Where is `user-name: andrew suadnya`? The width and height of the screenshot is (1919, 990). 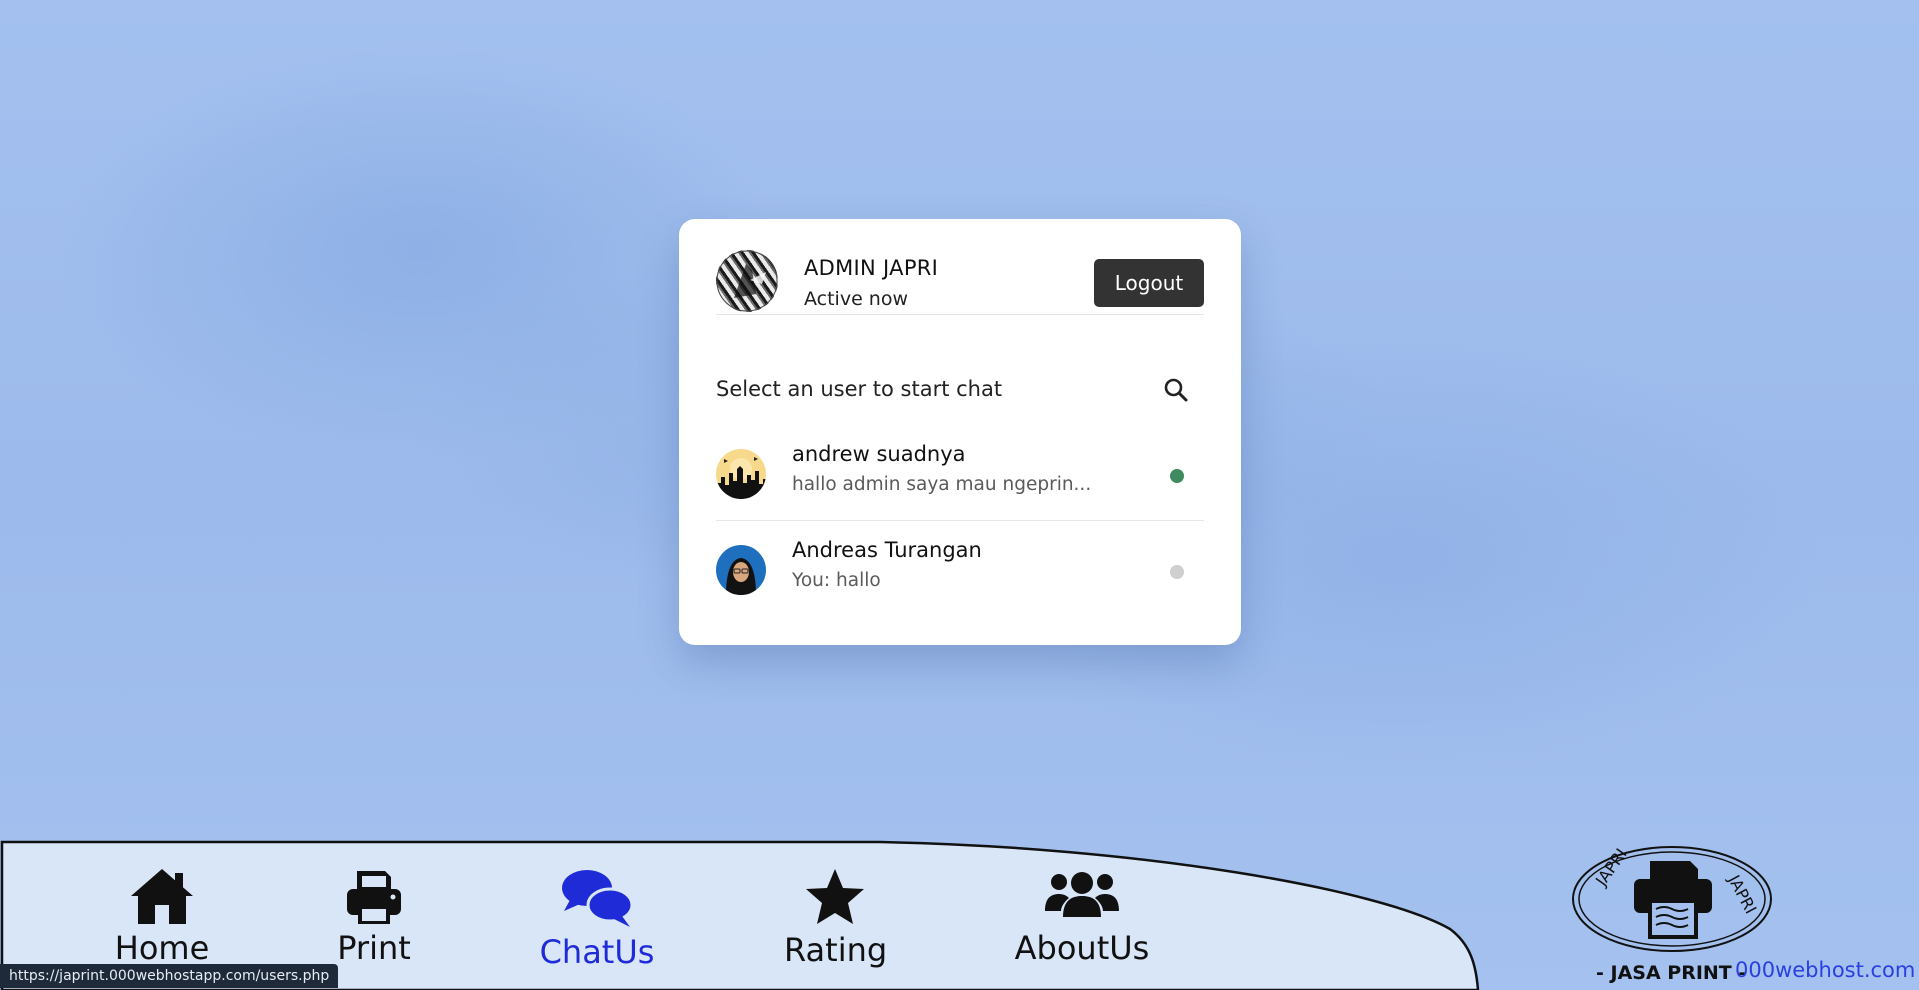
user-name: andrew suadnya is located at coordinates (879, 454).